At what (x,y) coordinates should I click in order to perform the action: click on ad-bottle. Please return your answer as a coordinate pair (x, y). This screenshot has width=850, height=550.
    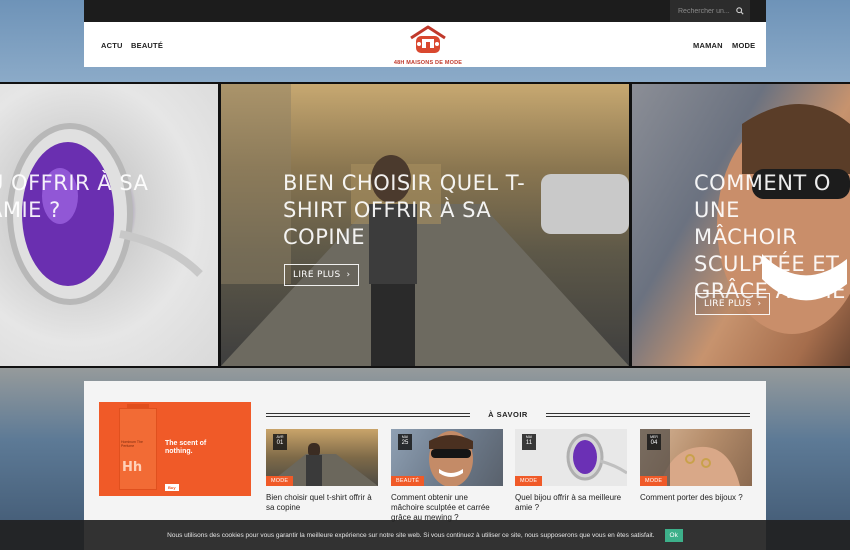
    Looking at the image, I should click on (138, 449).